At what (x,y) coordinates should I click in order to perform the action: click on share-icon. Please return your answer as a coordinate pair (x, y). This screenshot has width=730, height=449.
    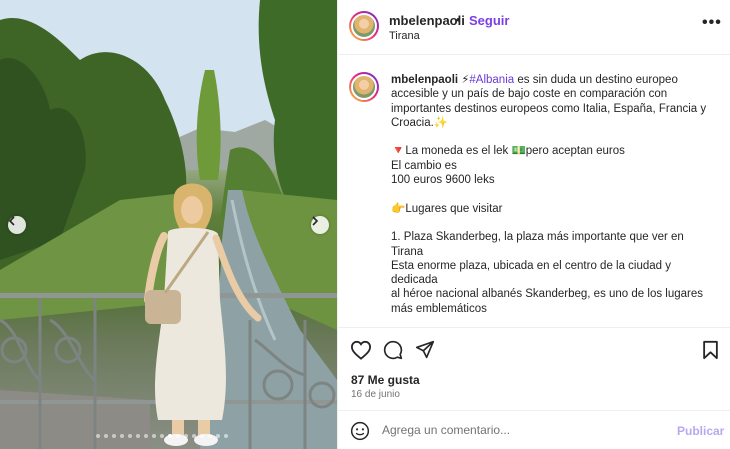
    Looking at the image, I should click on (425, 349).